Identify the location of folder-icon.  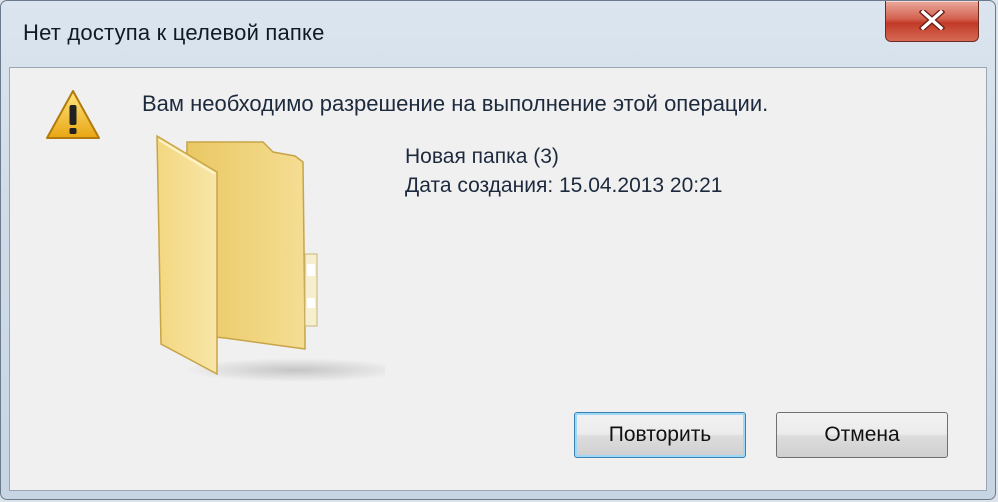
(270, 258).